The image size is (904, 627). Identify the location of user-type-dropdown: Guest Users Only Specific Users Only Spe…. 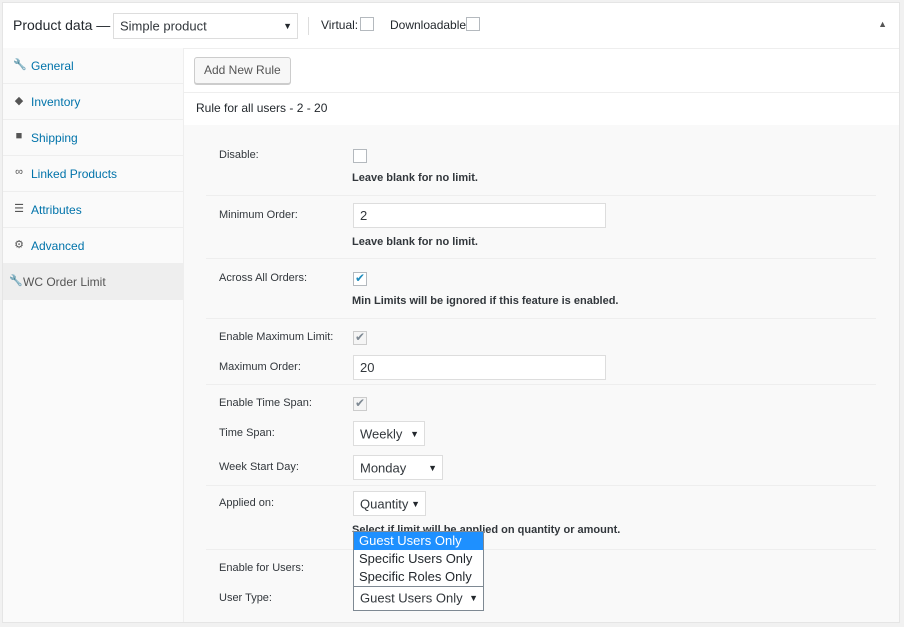
(418, 559).